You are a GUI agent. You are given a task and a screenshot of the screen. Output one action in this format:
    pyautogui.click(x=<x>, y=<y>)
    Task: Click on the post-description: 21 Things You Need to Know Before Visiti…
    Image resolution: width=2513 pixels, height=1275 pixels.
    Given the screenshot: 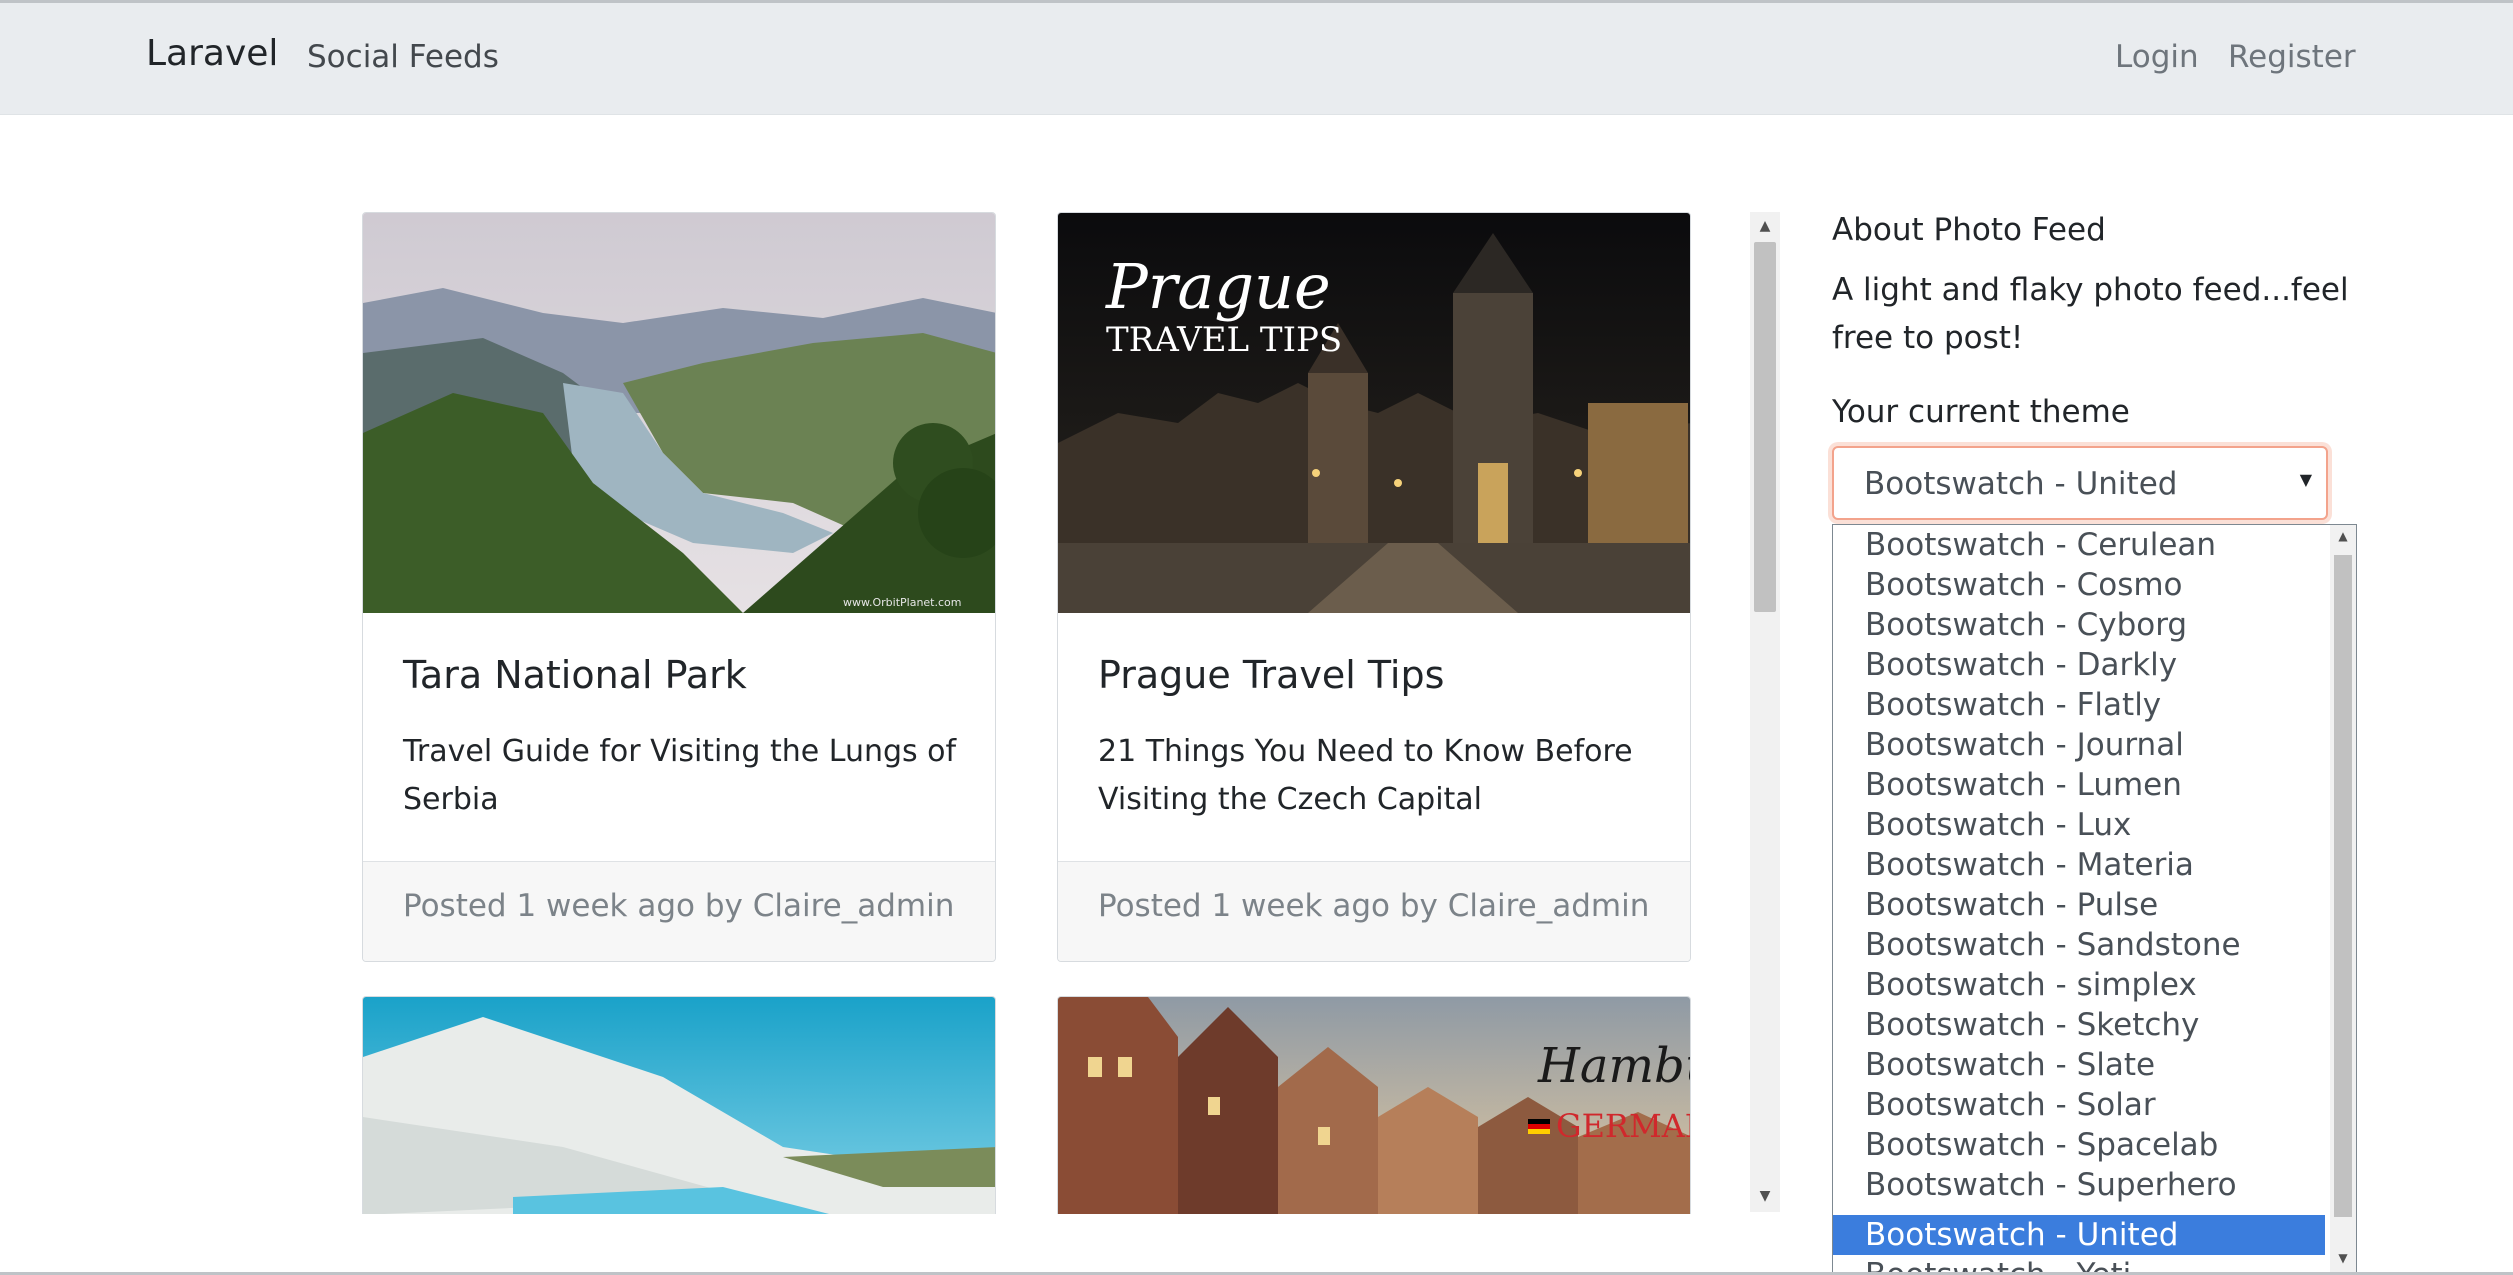 What is the action you would take?
    pyautogui.click(x=1365, y=775)
    